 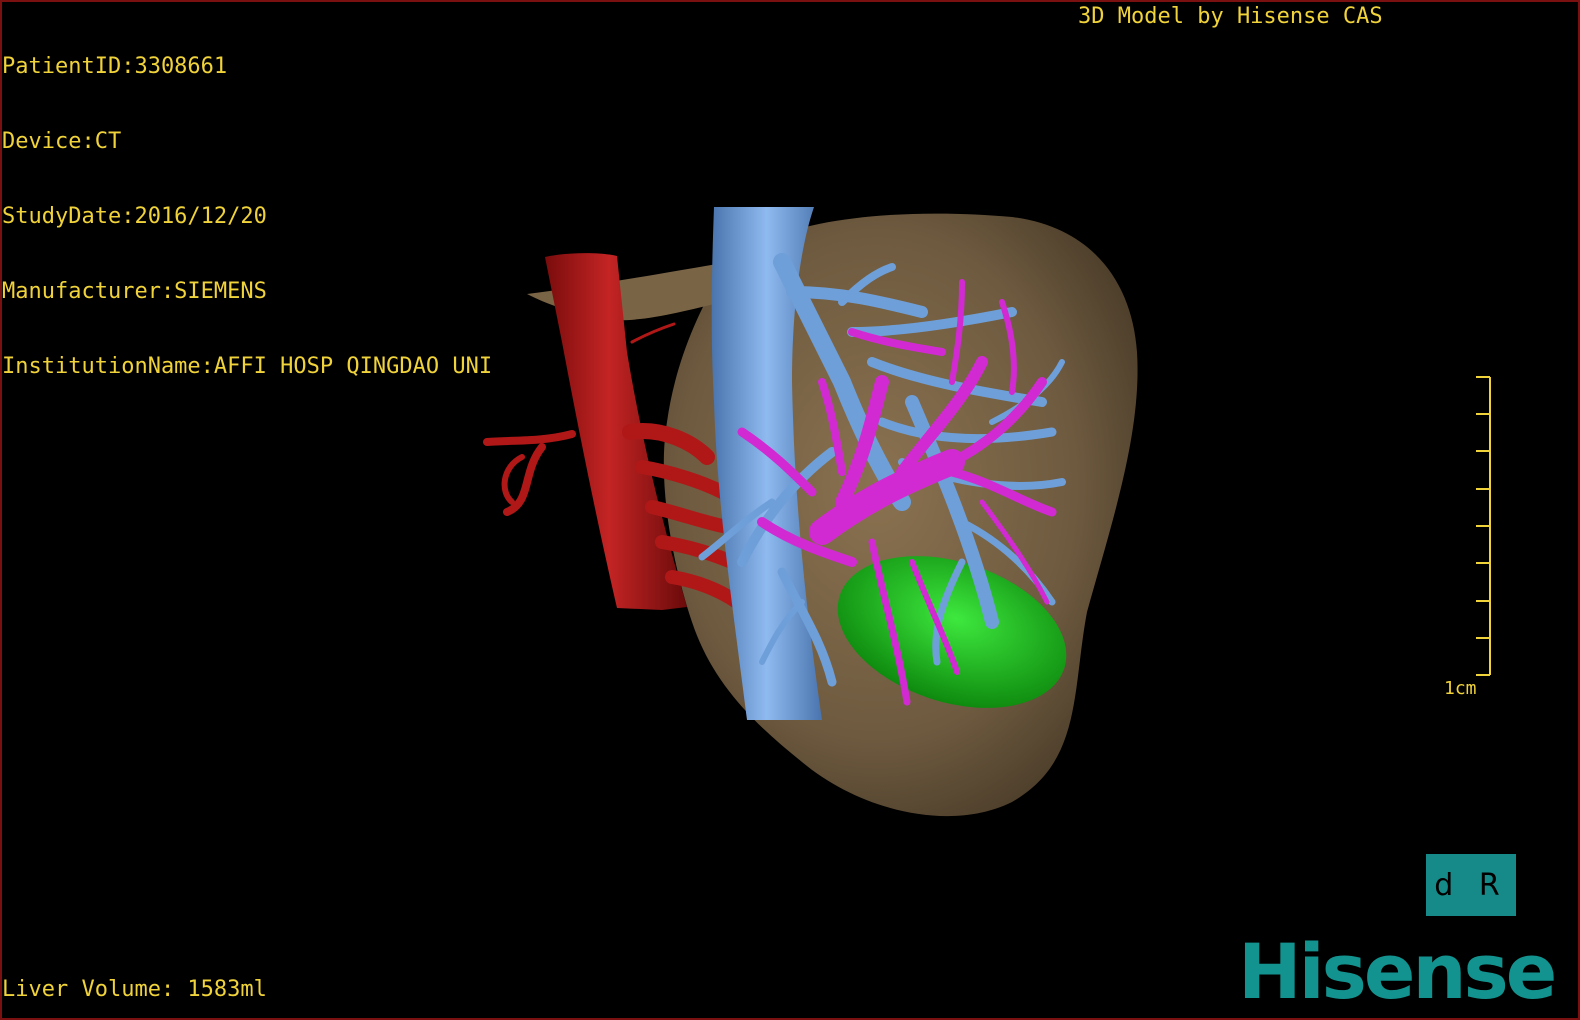 I want to click on study-date: StudyDate:2016/12/20, so click(x=134, y=216).